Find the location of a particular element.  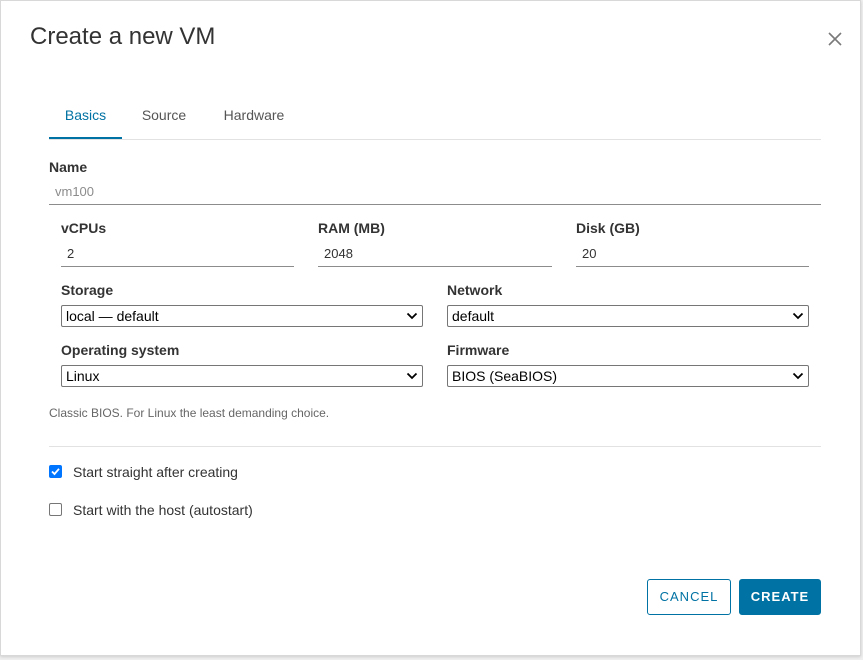

storage-label: Storage is located at coordinates (87, 290).